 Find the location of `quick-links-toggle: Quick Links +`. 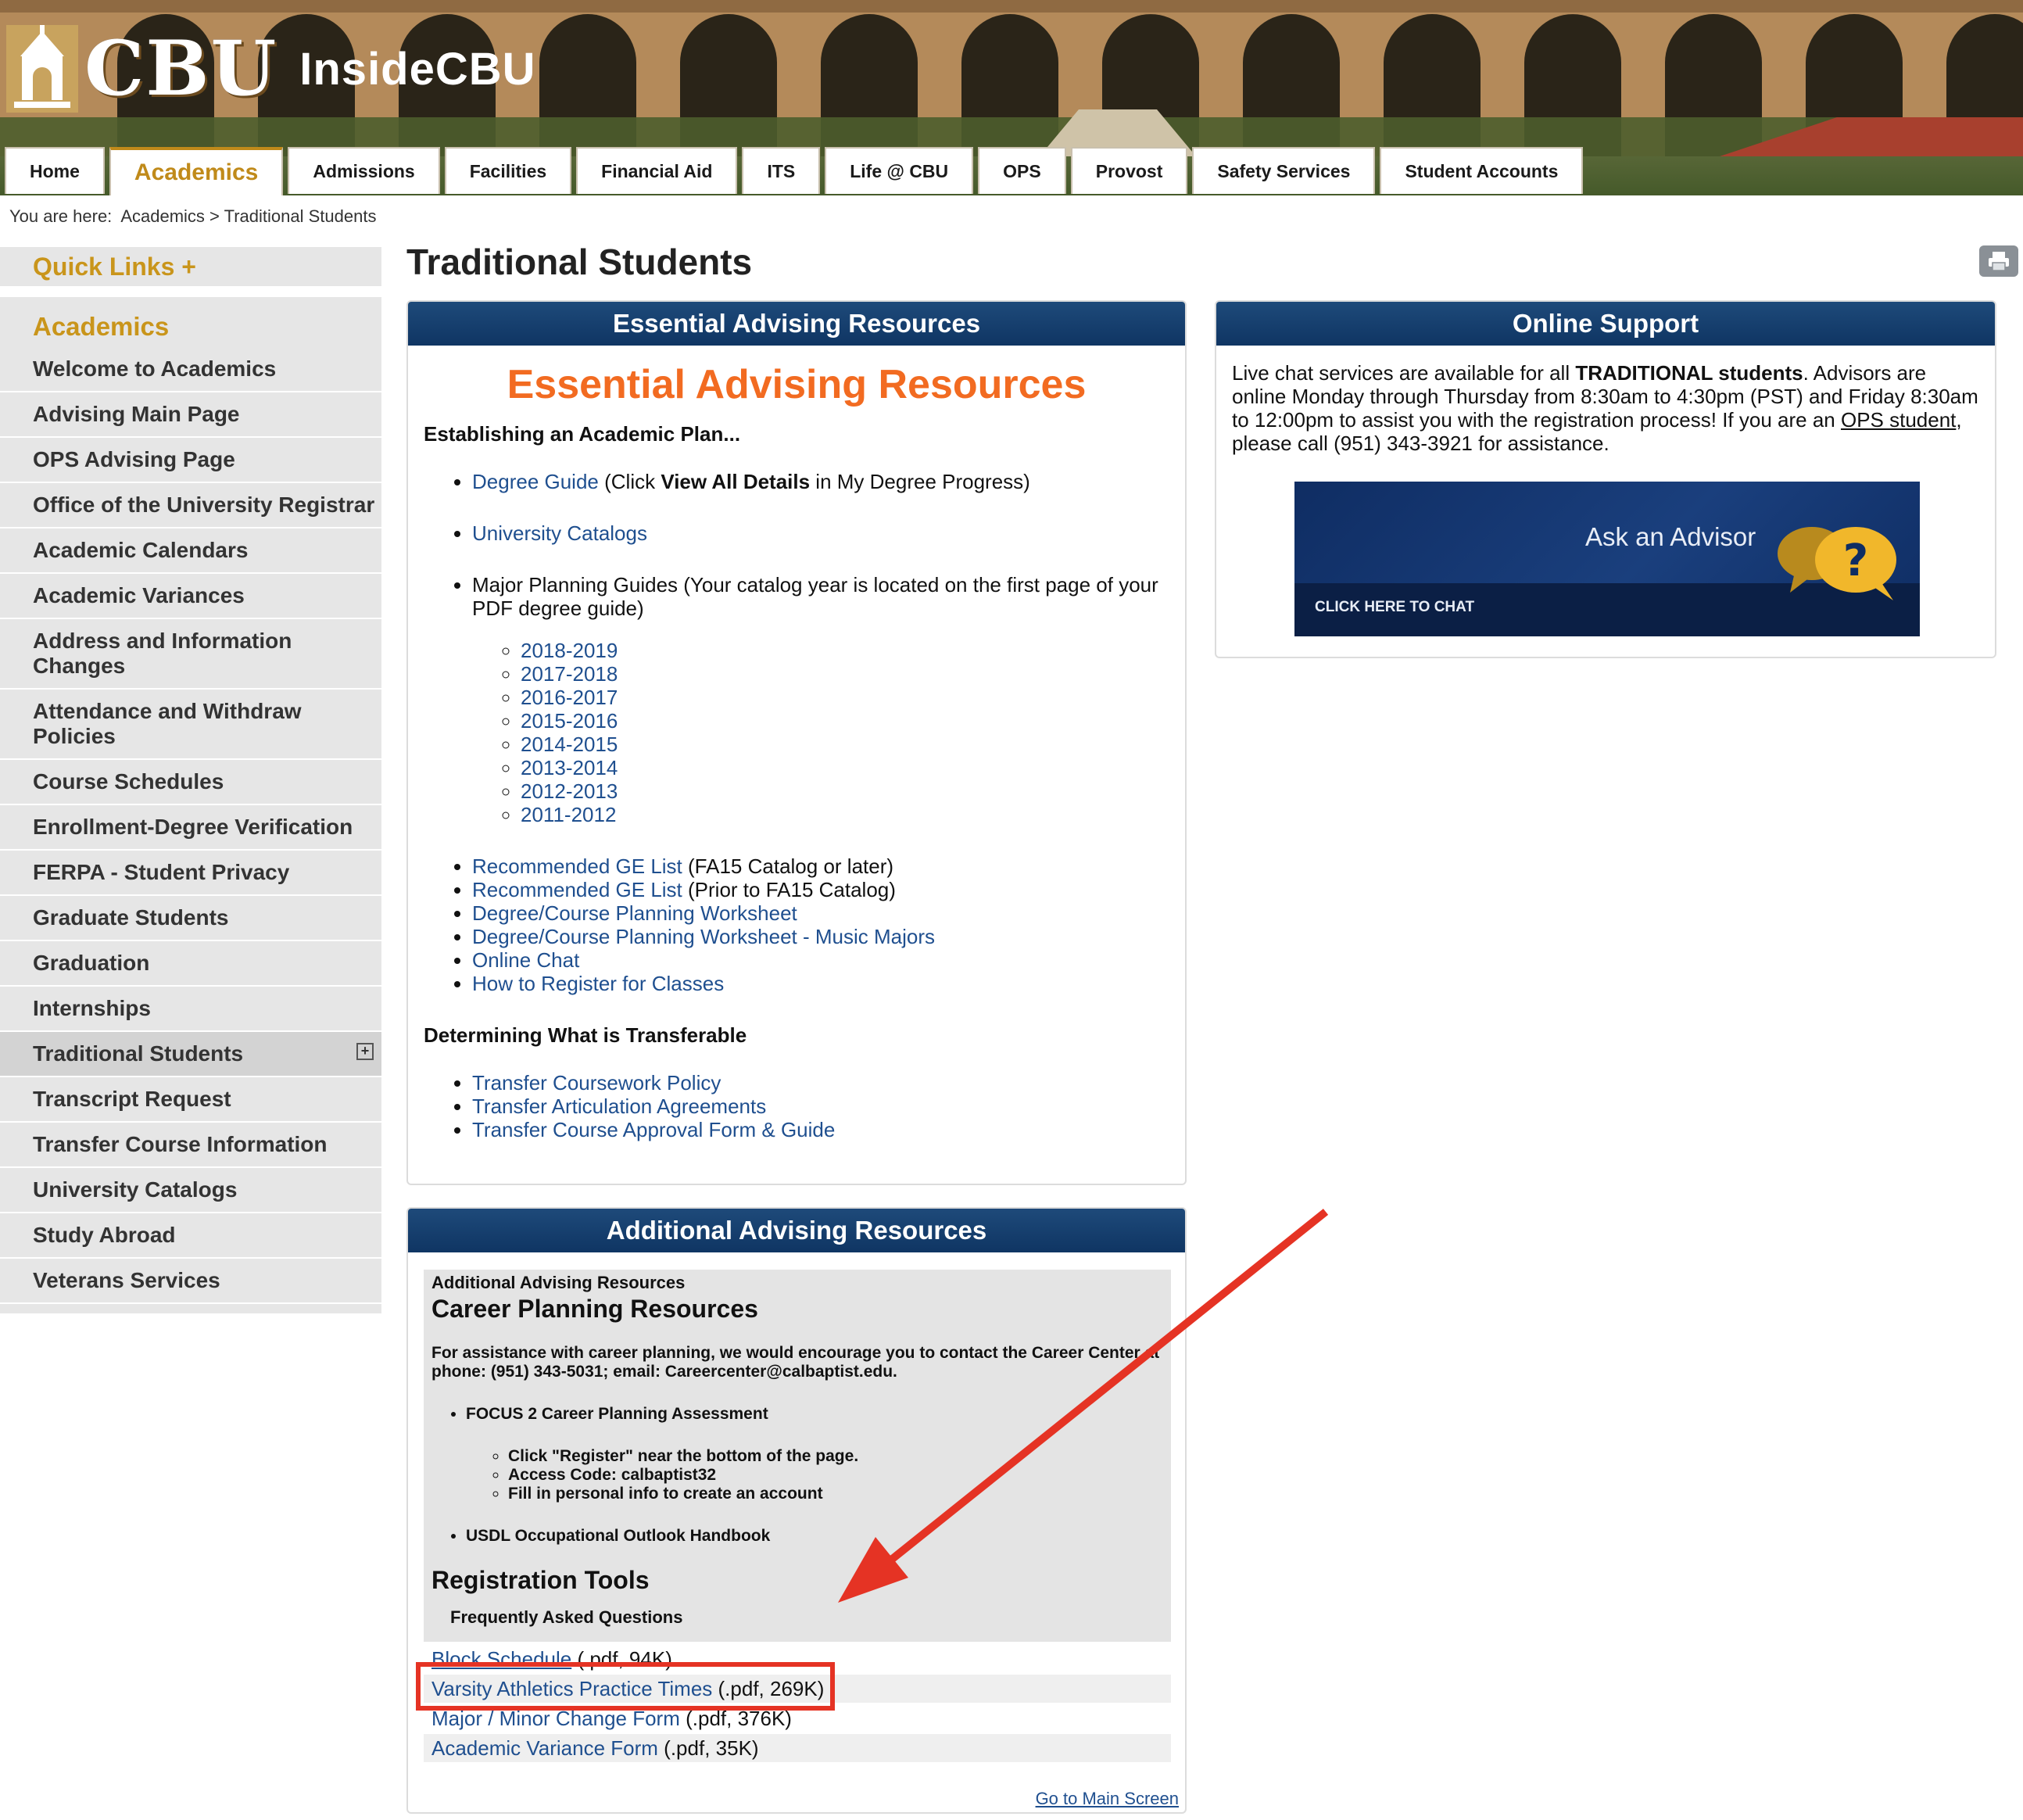

quick-links-toggle: Quick Links + is located at coordinates (191, 266).